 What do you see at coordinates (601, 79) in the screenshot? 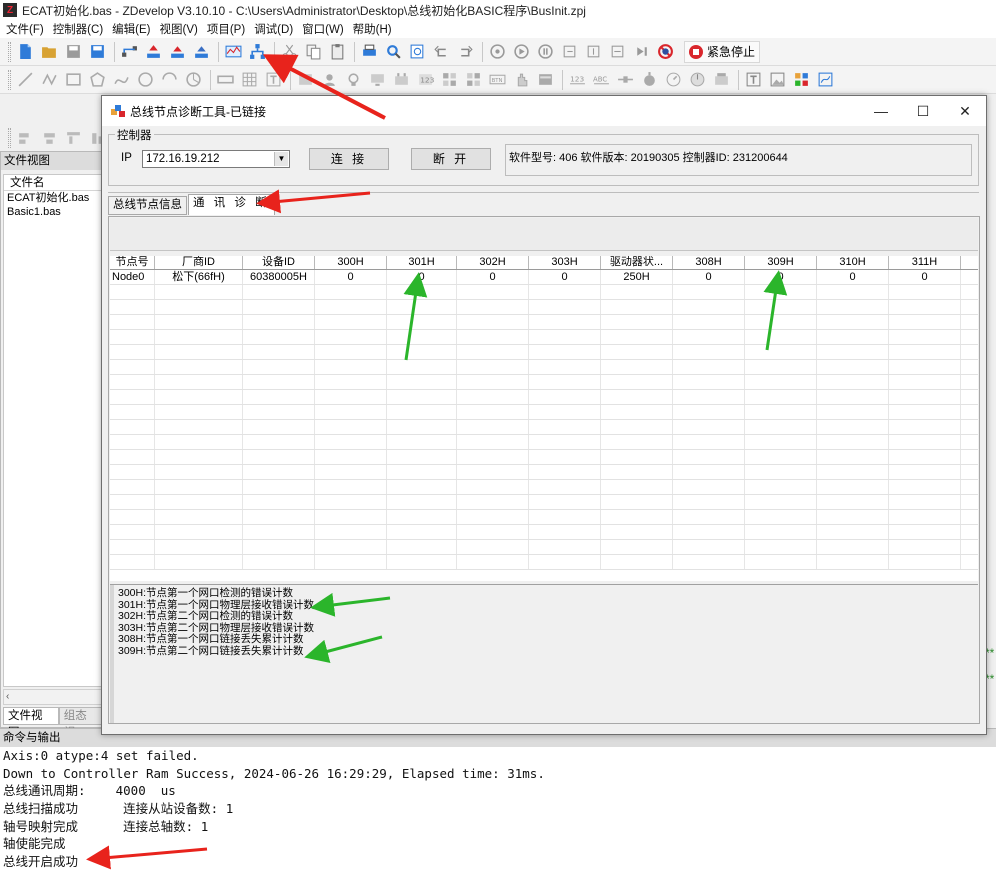
I see `string-display-icon: ABC` at bounding box center [601, 79].